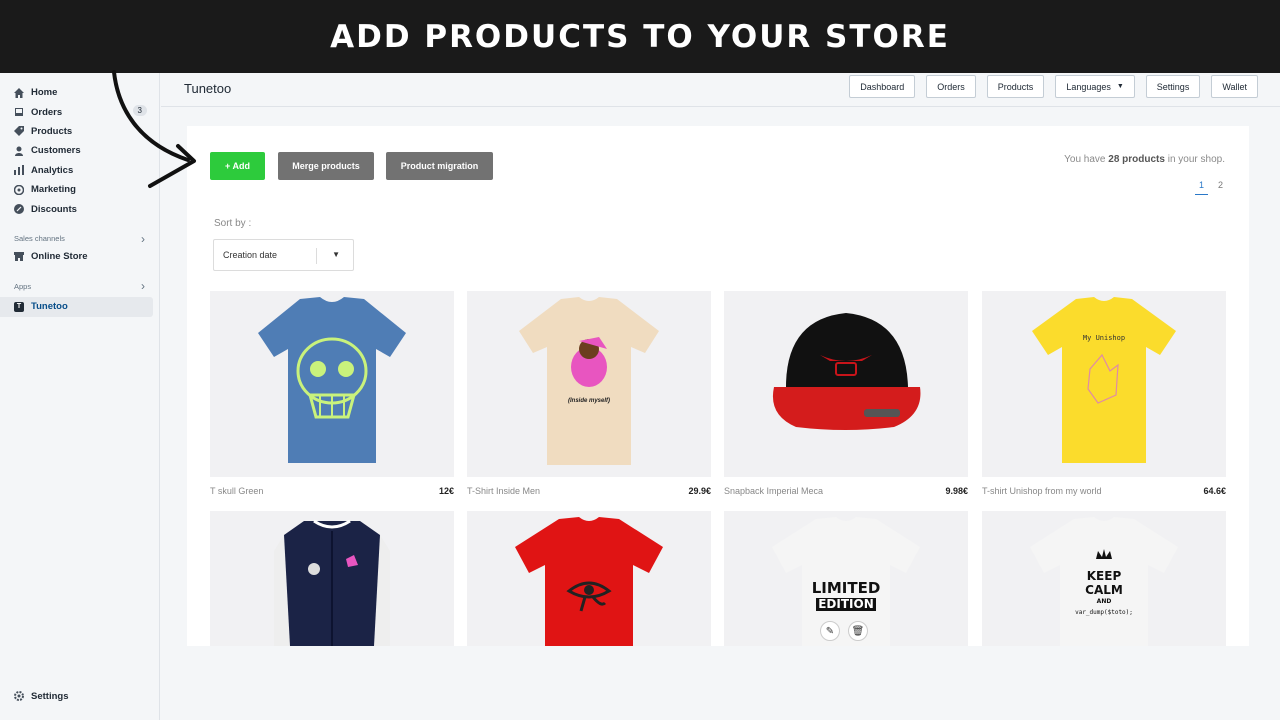 This screenshot has width=1280, height=720. I want to click on gear-icon, so click(19, 696).